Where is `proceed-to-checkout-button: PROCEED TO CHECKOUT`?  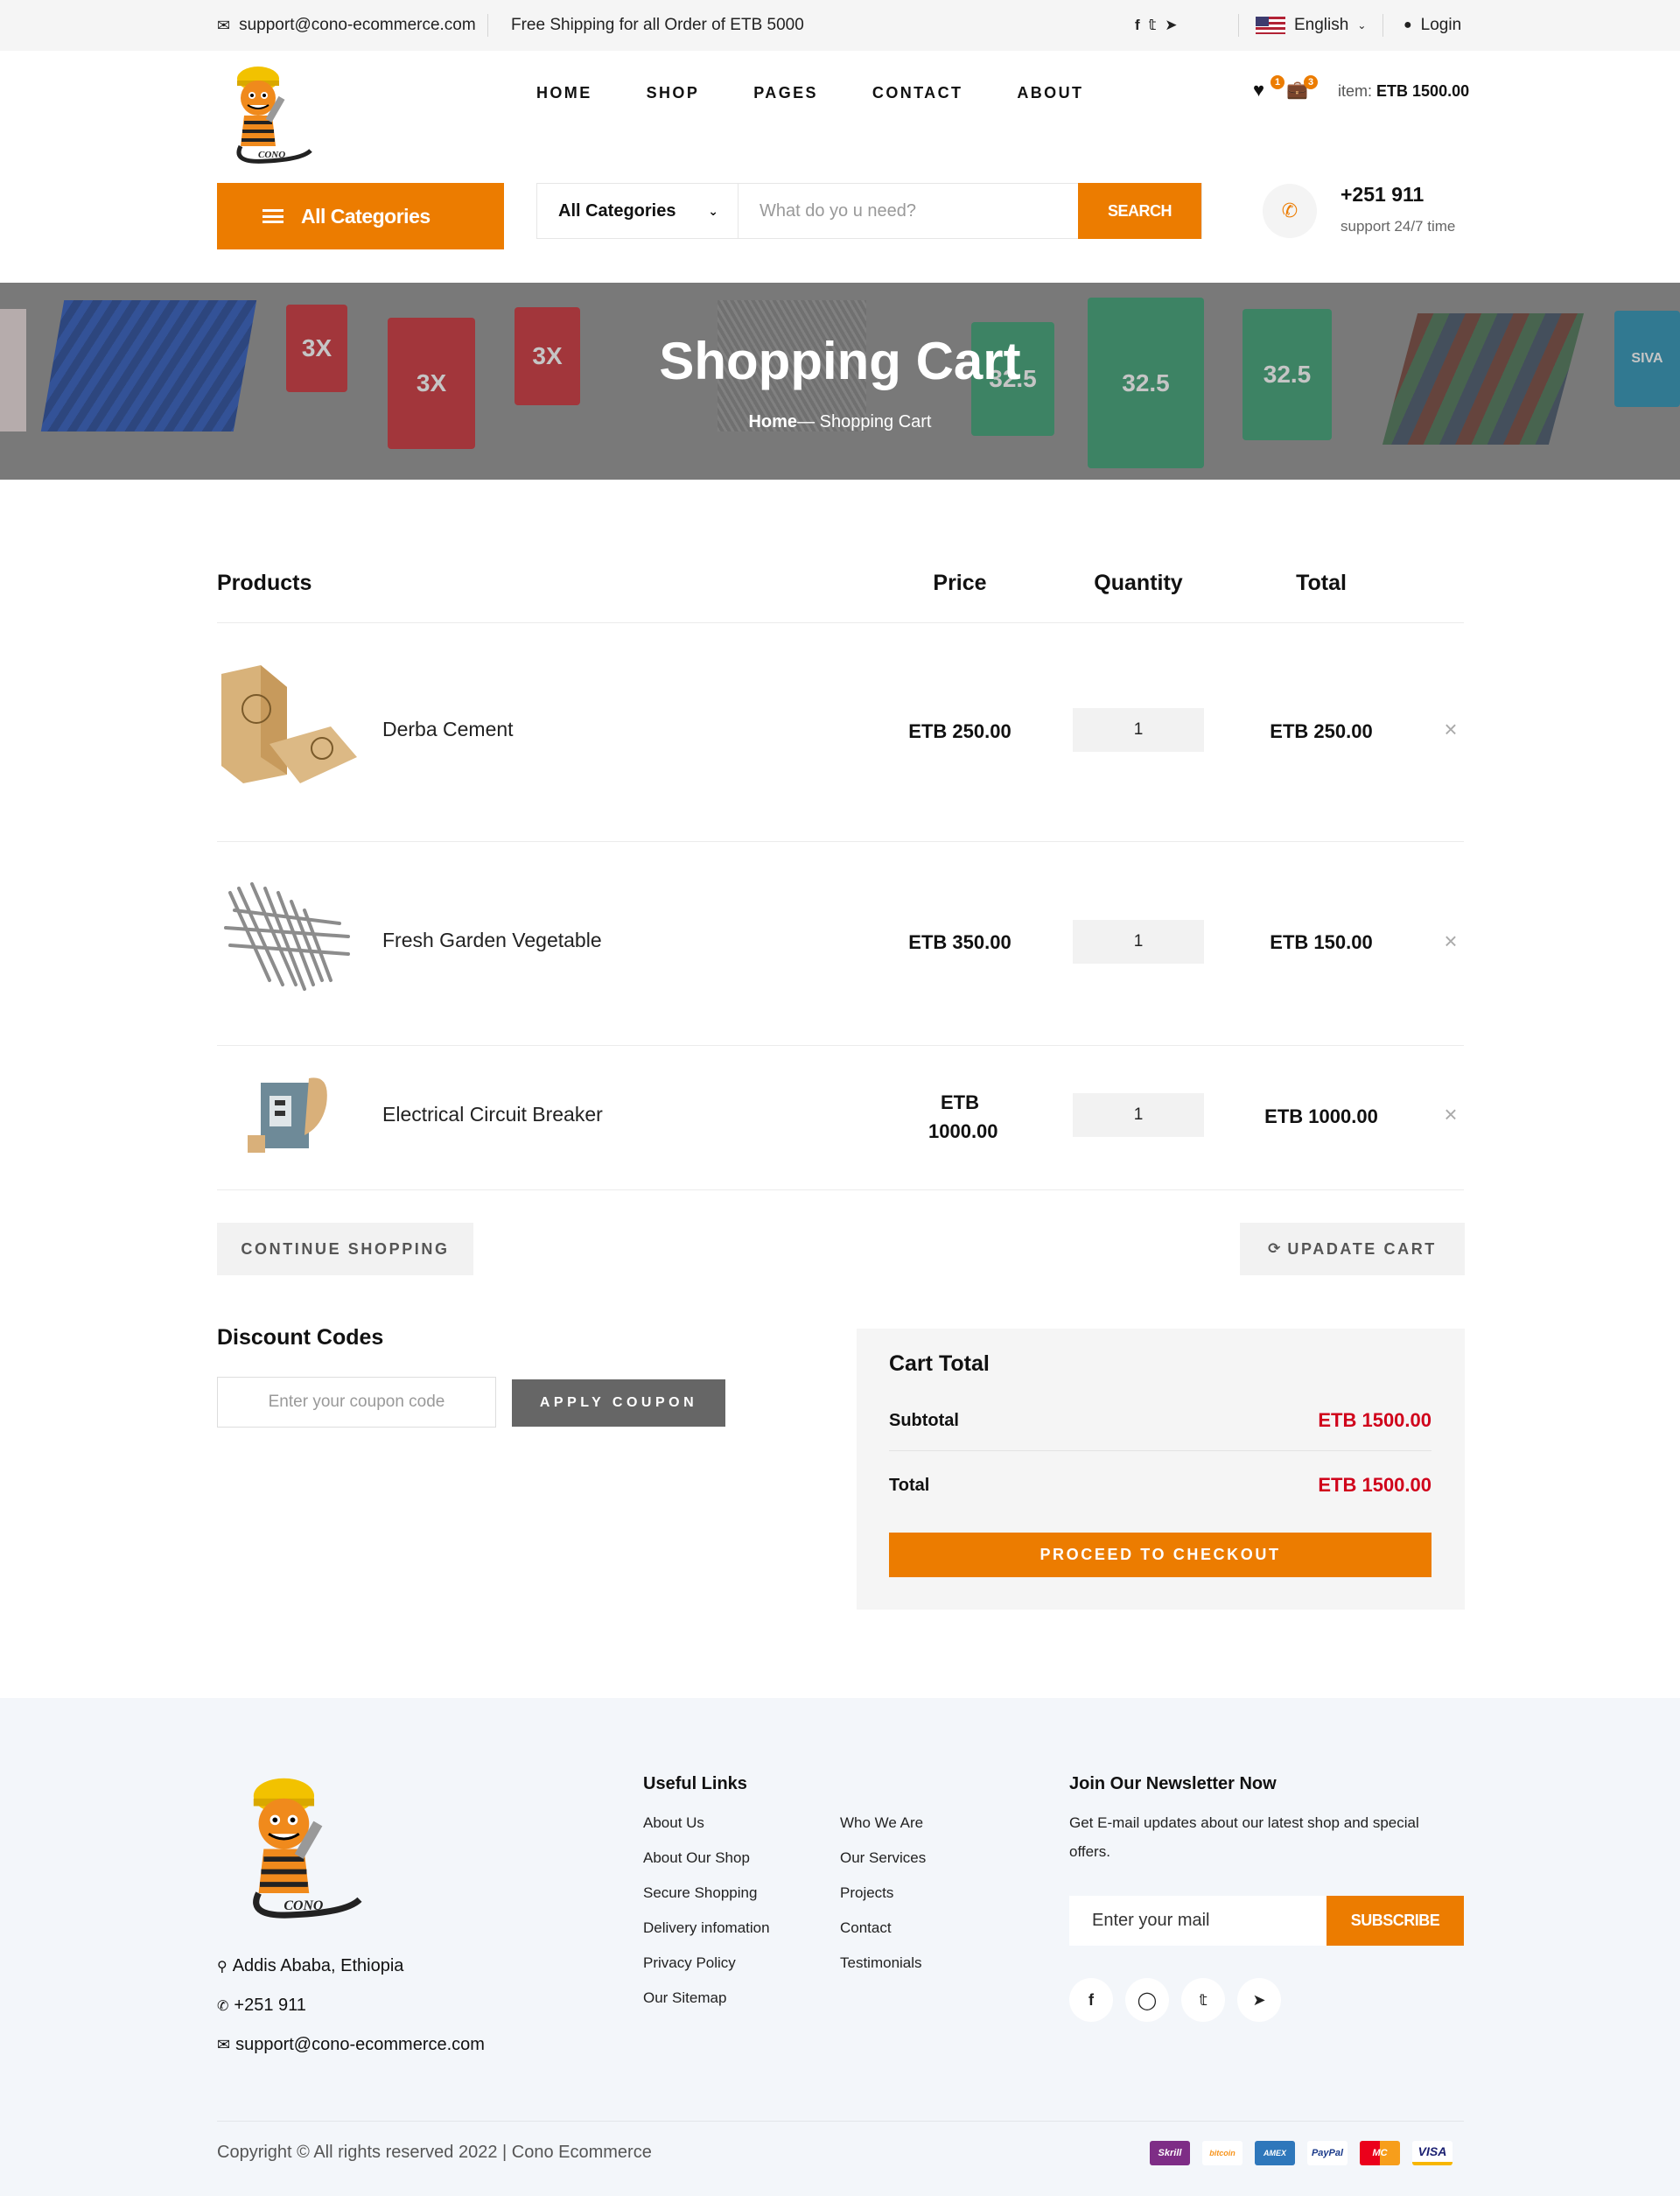
proceed-to-checkout-button: PROCEED TO CHECKOUT is located at coordinates (1160, 1555).